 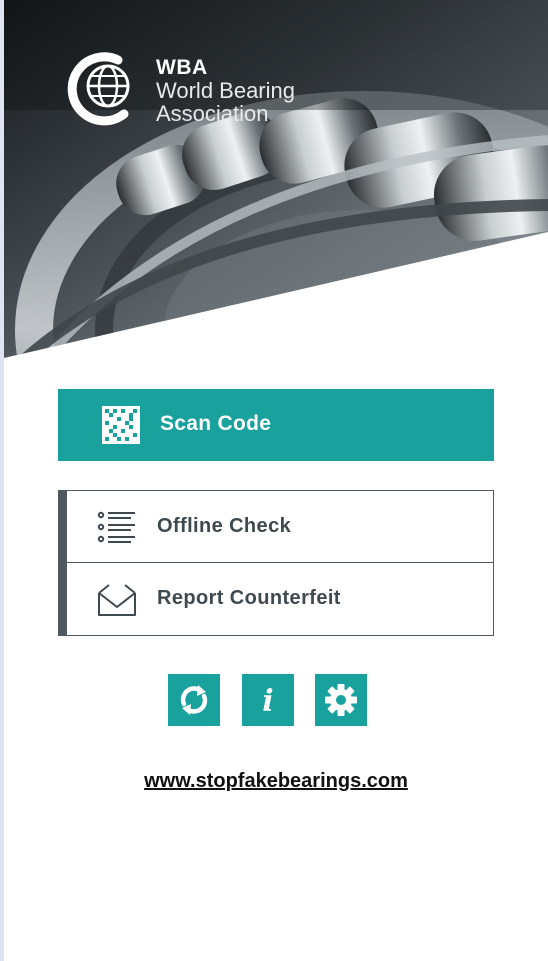 I want to click on menu-item-report-counterfeit: Report Counterfeit, so click(x=280, y=599).